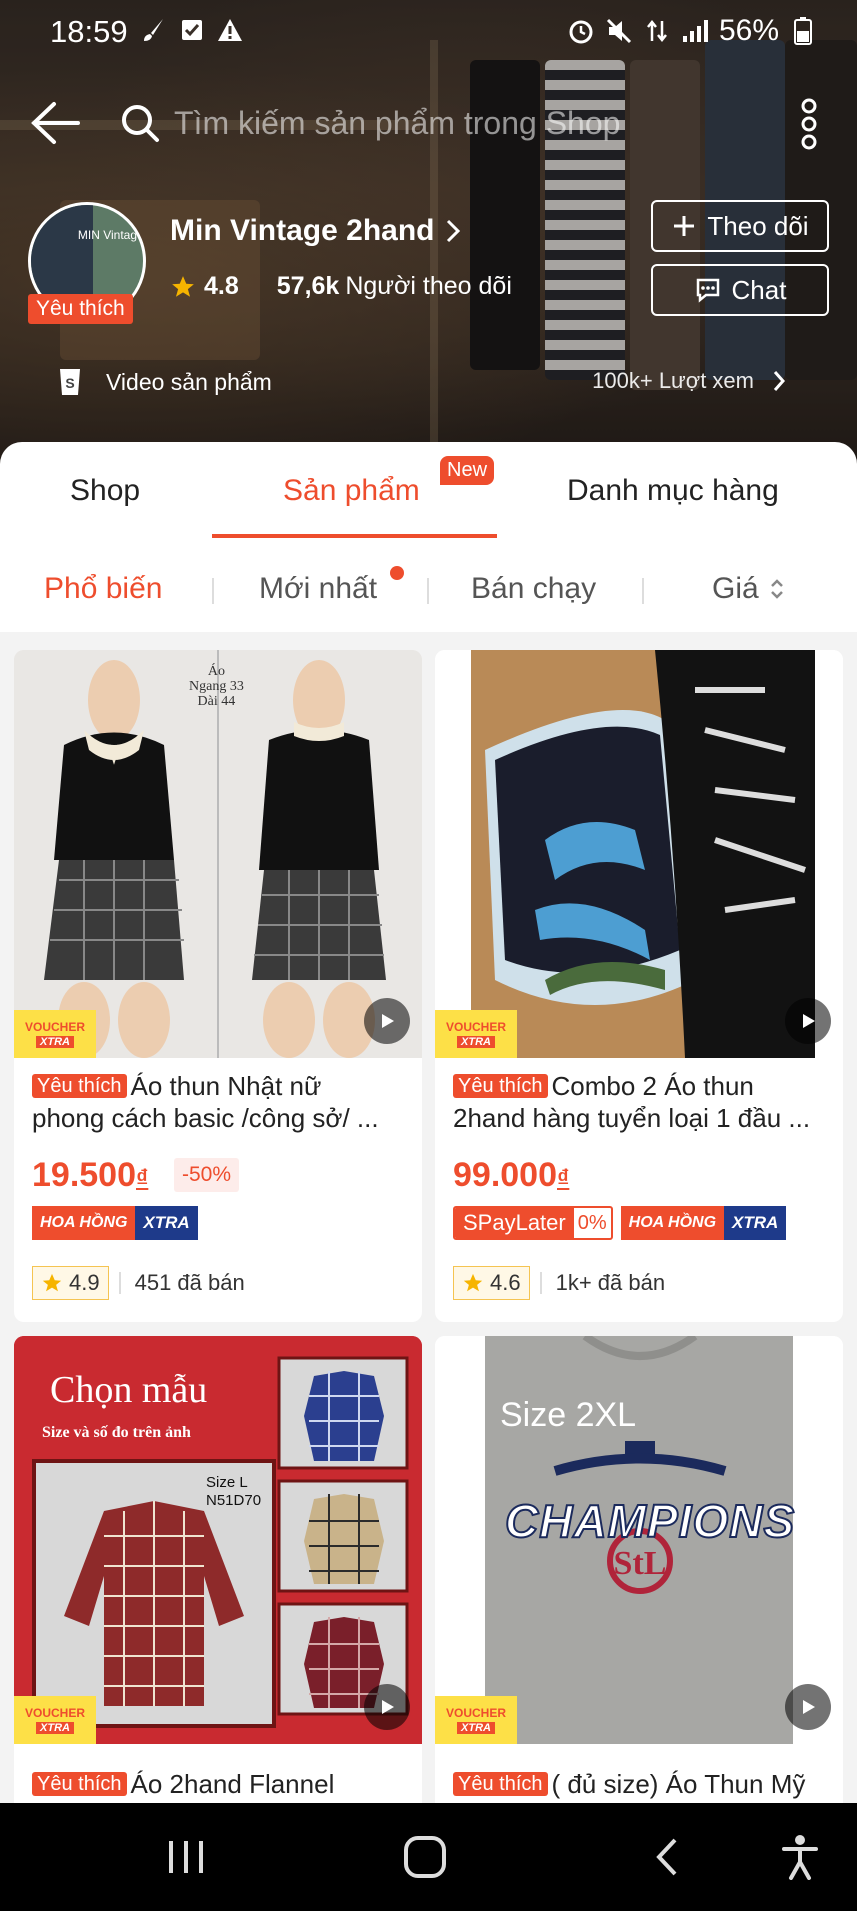 The width and height of the screenshot is (857, 1911). I want to click on back-nav-icon, so click(666, 1857).